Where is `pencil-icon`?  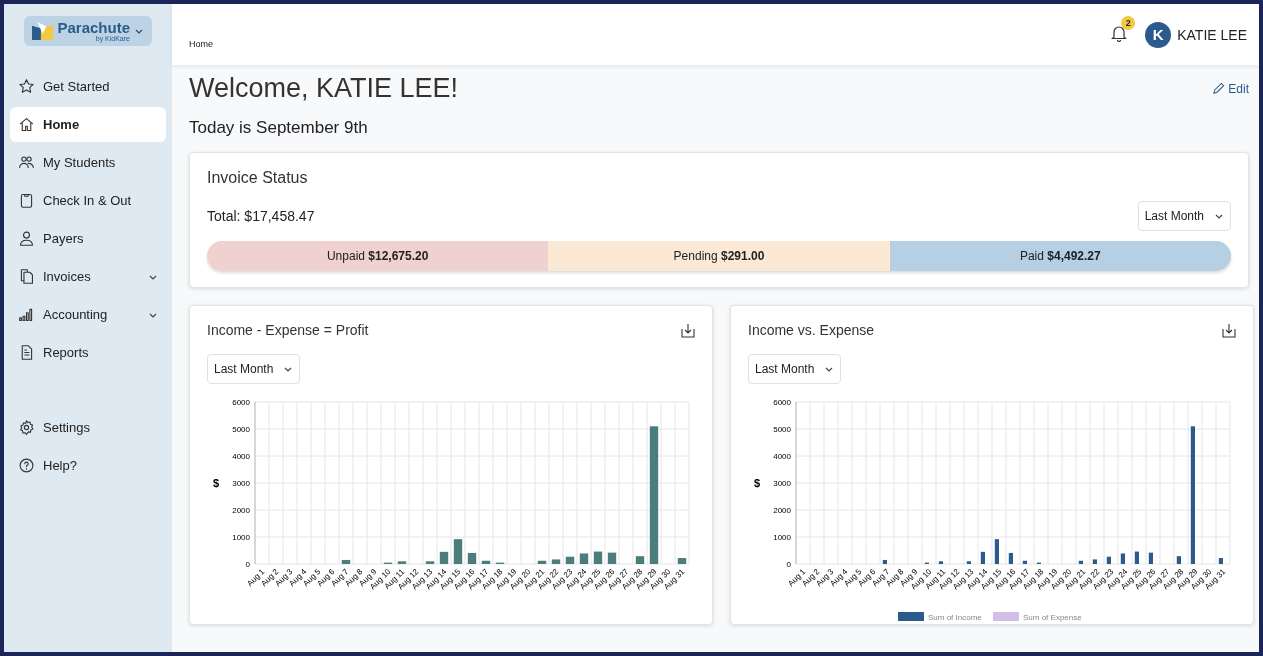 pencil-icon is located at coordinates (1219, 88).